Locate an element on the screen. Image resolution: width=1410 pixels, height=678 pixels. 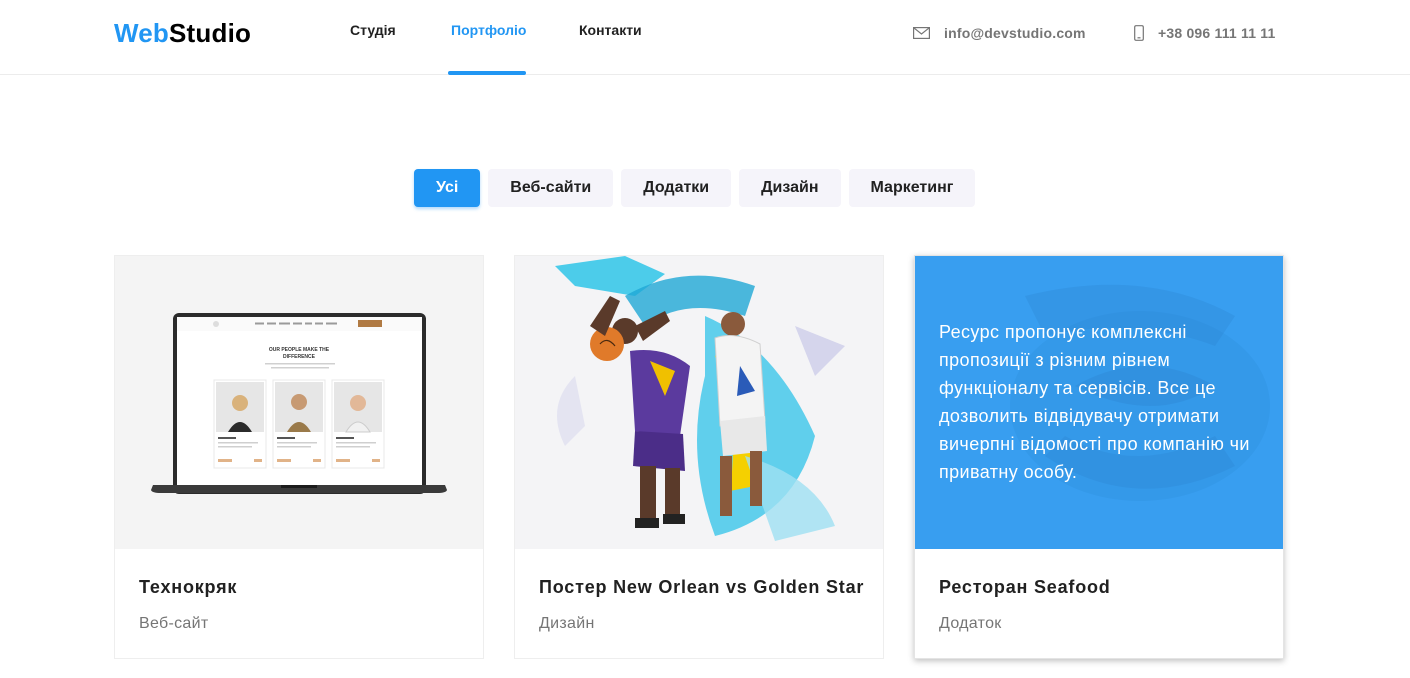
nav-contacts: Контакти is located at coordinates (610, 48).